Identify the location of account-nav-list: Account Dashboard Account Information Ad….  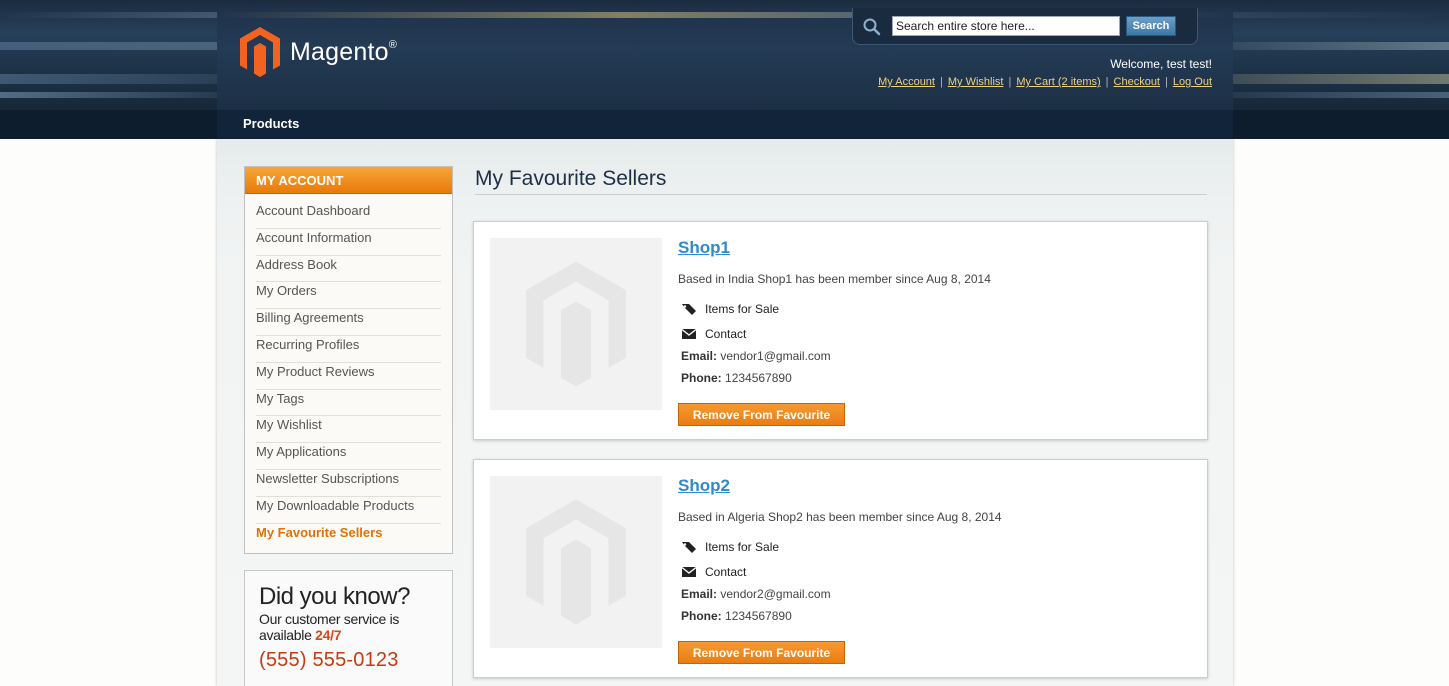
(348, 372).